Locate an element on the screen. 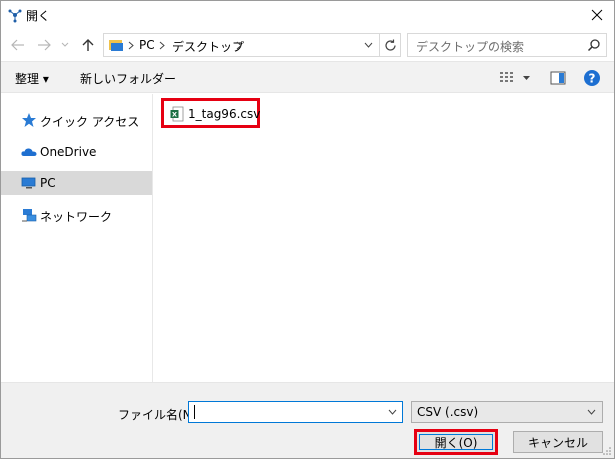  filename-input is located at coordinates (286, 412).